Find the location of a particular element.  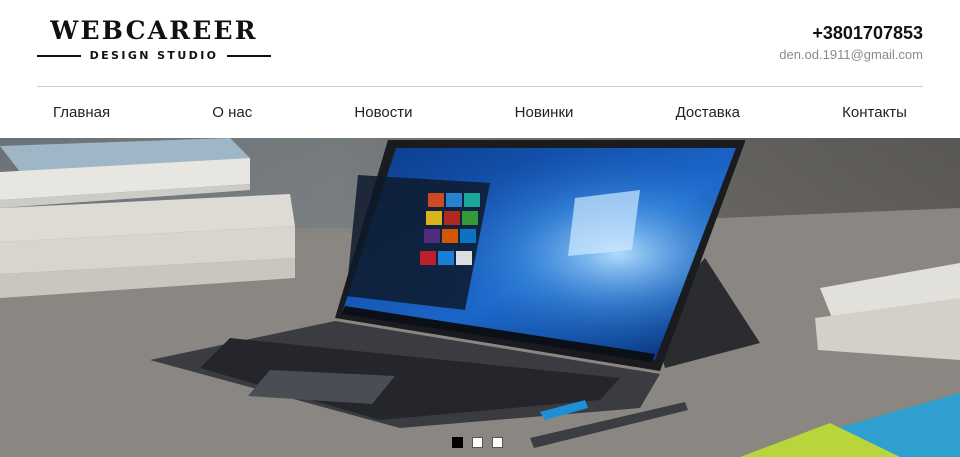

nav-item-about: О нас is located at coordinates (232, 112).